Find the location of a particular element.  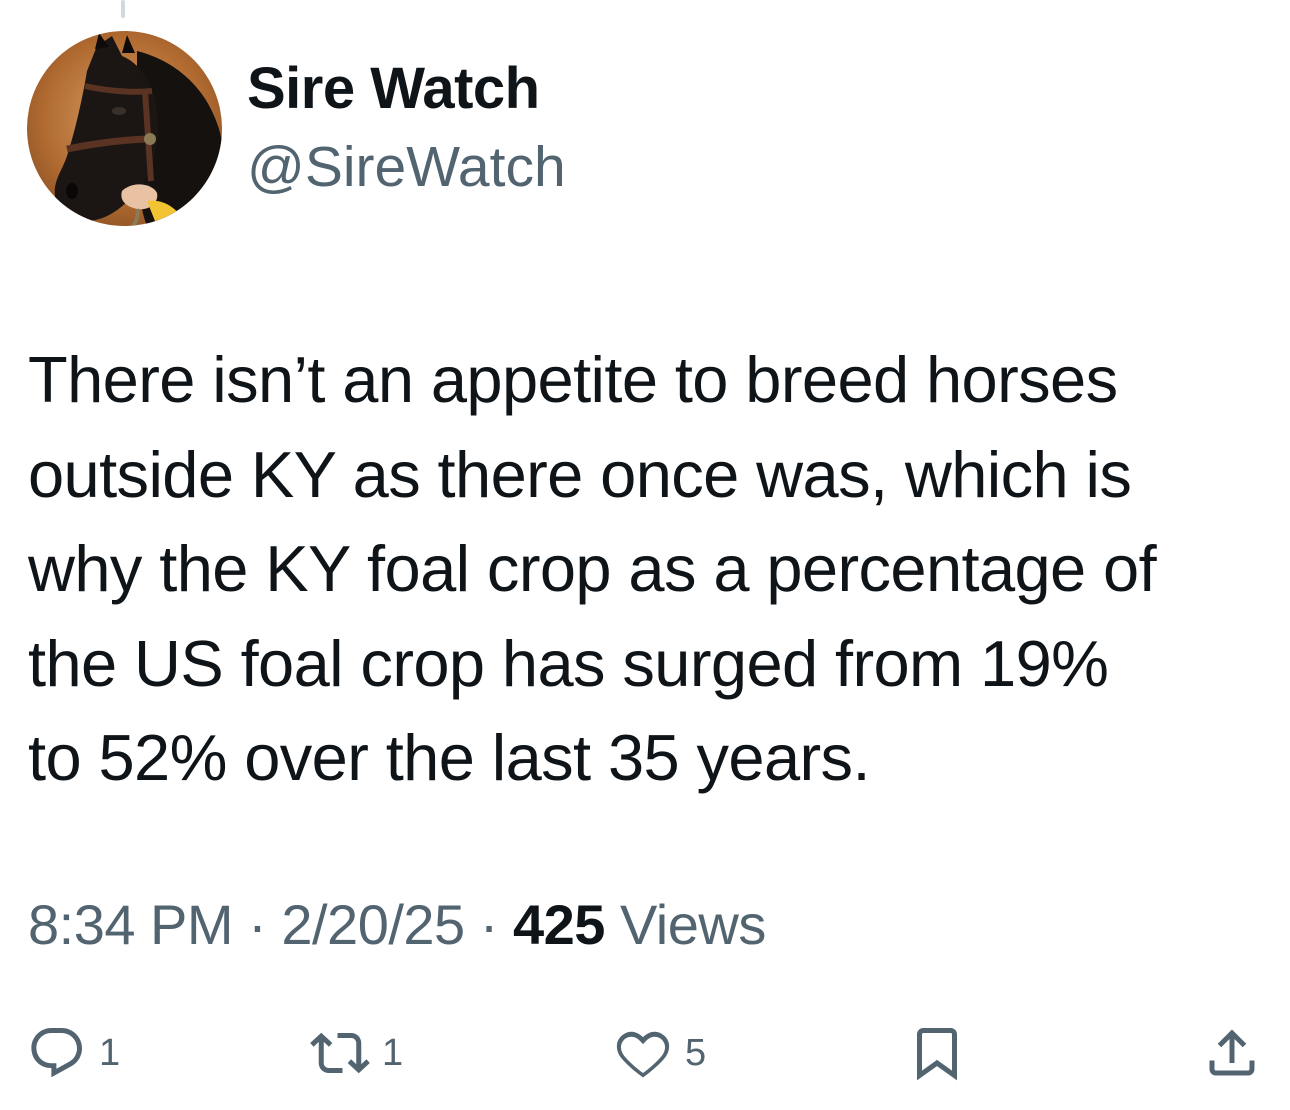

user-handle: @SireWatch is located at coordinates (406, 167).